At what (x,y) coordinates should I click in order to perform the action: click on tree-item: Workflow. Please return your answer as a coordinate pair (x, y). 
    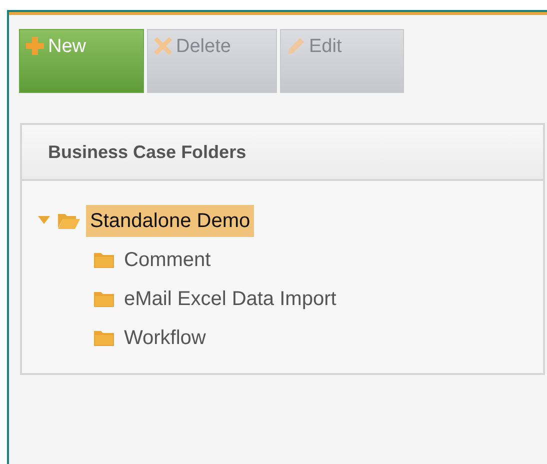
    Looking at the image, I should click on (165, 338).